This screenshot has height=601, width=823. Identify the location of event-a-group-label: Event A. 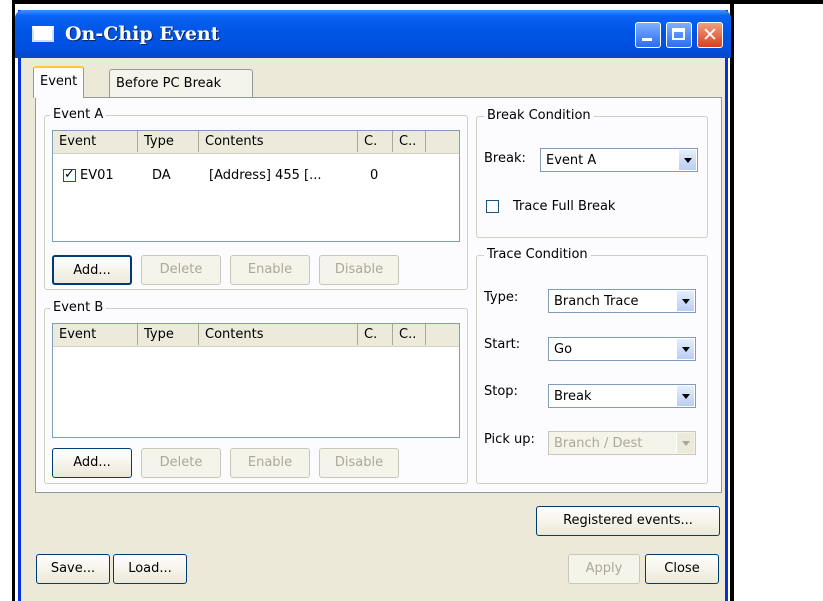
(78, 114).